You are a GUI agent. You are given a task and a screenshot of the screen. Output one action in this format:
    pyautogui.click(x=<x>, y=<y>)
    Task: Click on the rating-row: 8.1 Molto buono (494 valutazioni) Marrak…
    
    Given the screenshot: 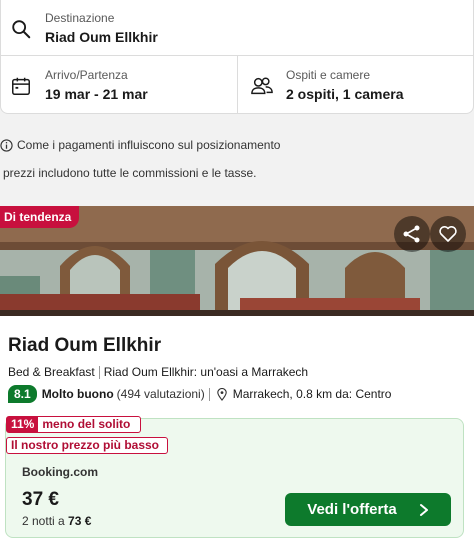 What is the action you would take?
    pyautogui.click(x=199, y=394)
    